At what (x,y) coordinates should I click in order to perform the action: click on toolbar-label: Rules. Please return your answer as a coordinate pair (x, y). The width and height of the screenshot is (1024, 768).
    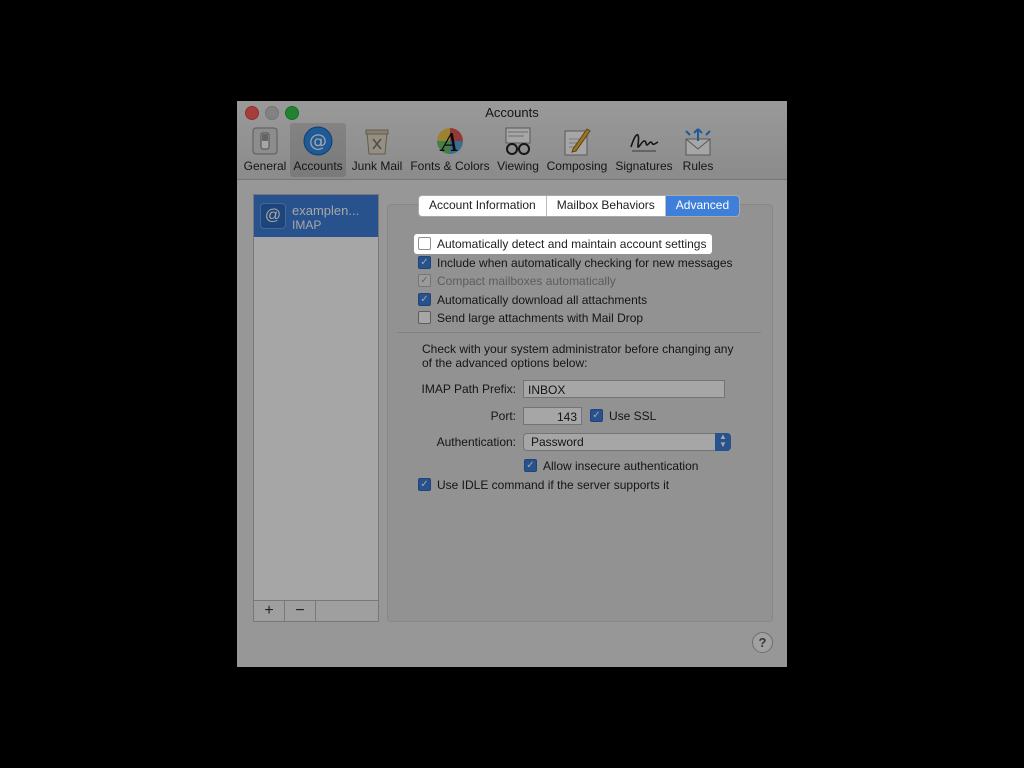
    Looking at the image, I should click on (698, 166).